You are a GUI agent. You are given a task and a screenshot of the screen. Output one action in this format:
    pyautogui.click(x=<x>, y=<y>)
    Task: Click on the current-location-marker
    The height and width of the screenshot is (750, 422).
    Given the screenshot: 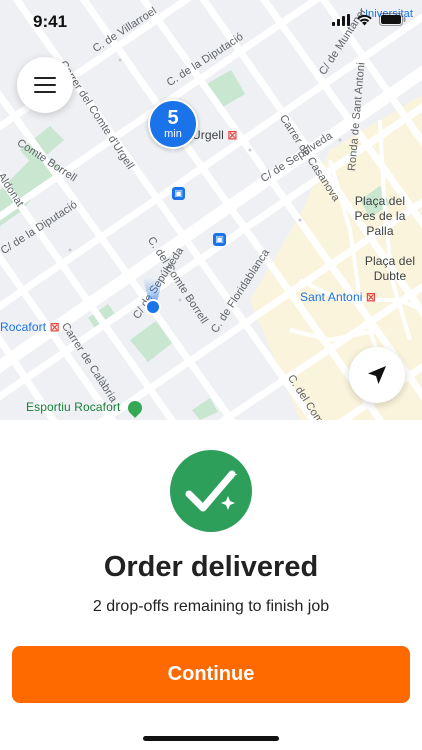 What is the action you would take?
    pyautogui.click(x=153, y=296)
    